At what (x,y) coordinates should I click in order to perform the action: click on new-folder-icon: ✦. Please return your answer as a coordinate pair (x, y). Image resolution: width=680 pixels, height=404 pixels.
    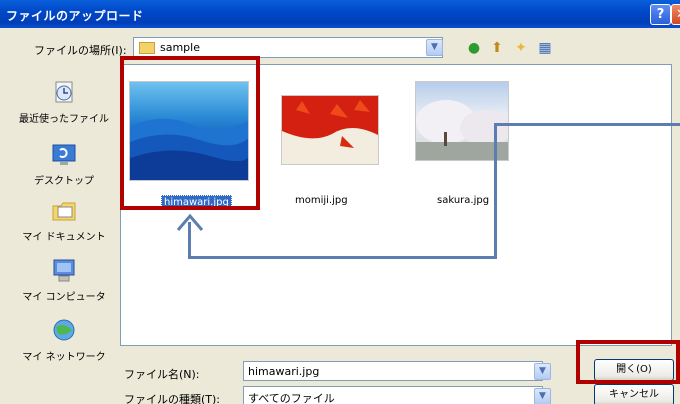
    Looking at the image, I should click on (521, 48).